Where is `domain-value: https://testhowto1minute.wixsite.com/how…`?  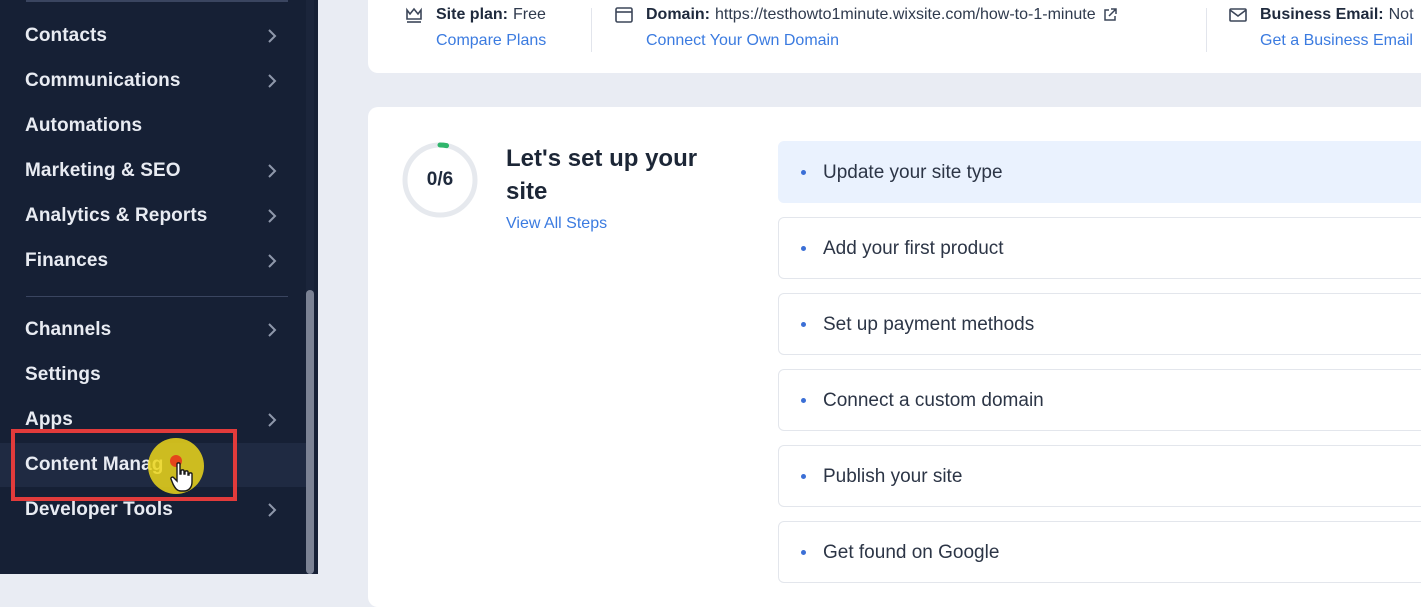
domain-value: https://testhowto1minute.wixsite.com/how… is located at coordinates (905, 14).